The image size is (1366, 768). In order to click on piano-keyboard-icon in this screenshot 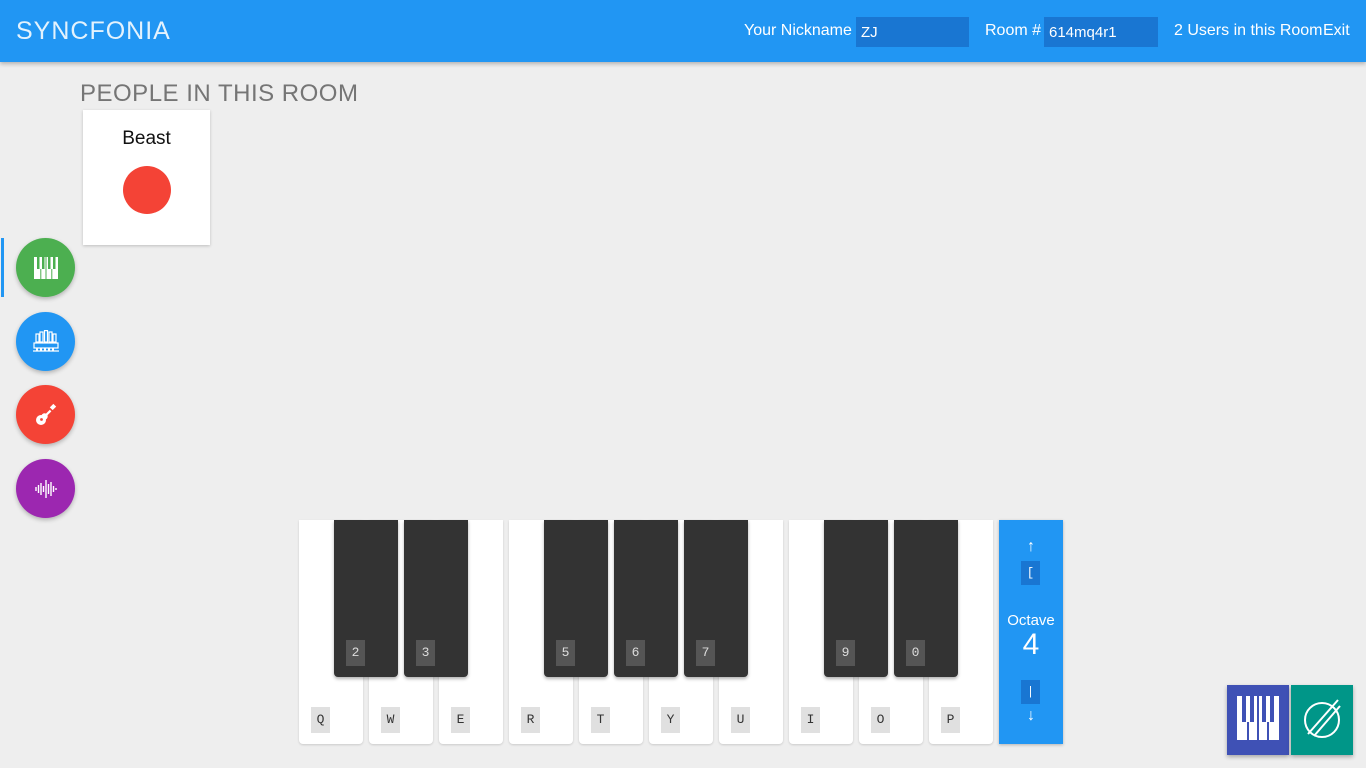, I will do `click(1258, 720)`.